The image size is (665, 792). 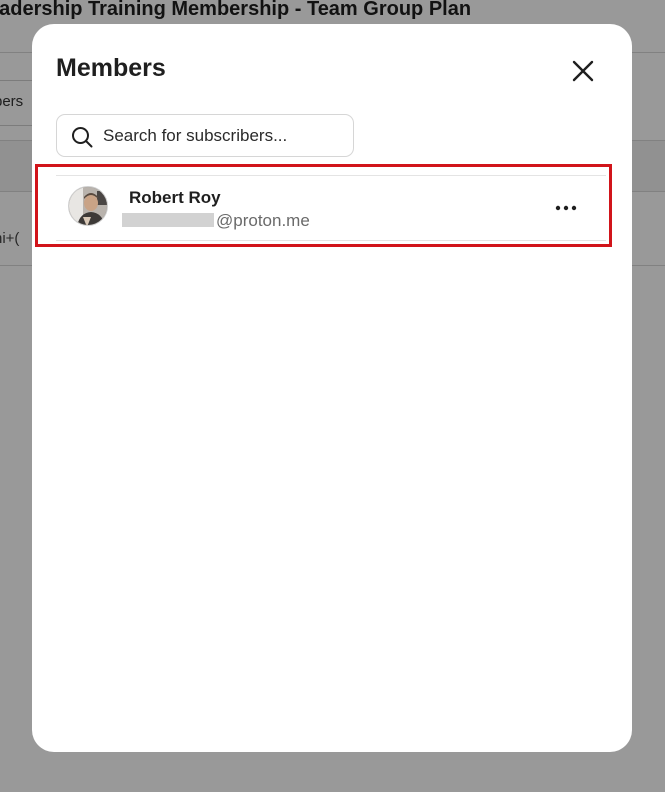 I want to click on search-field, so click(x=205, y=135).